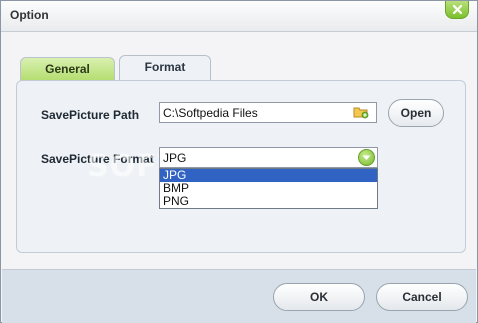 The width and height of the screenshot is (478, 323). Describe the element at coordinates (268, 175) in the screenshot. I see `format-option-jpg: JPG` at that location.